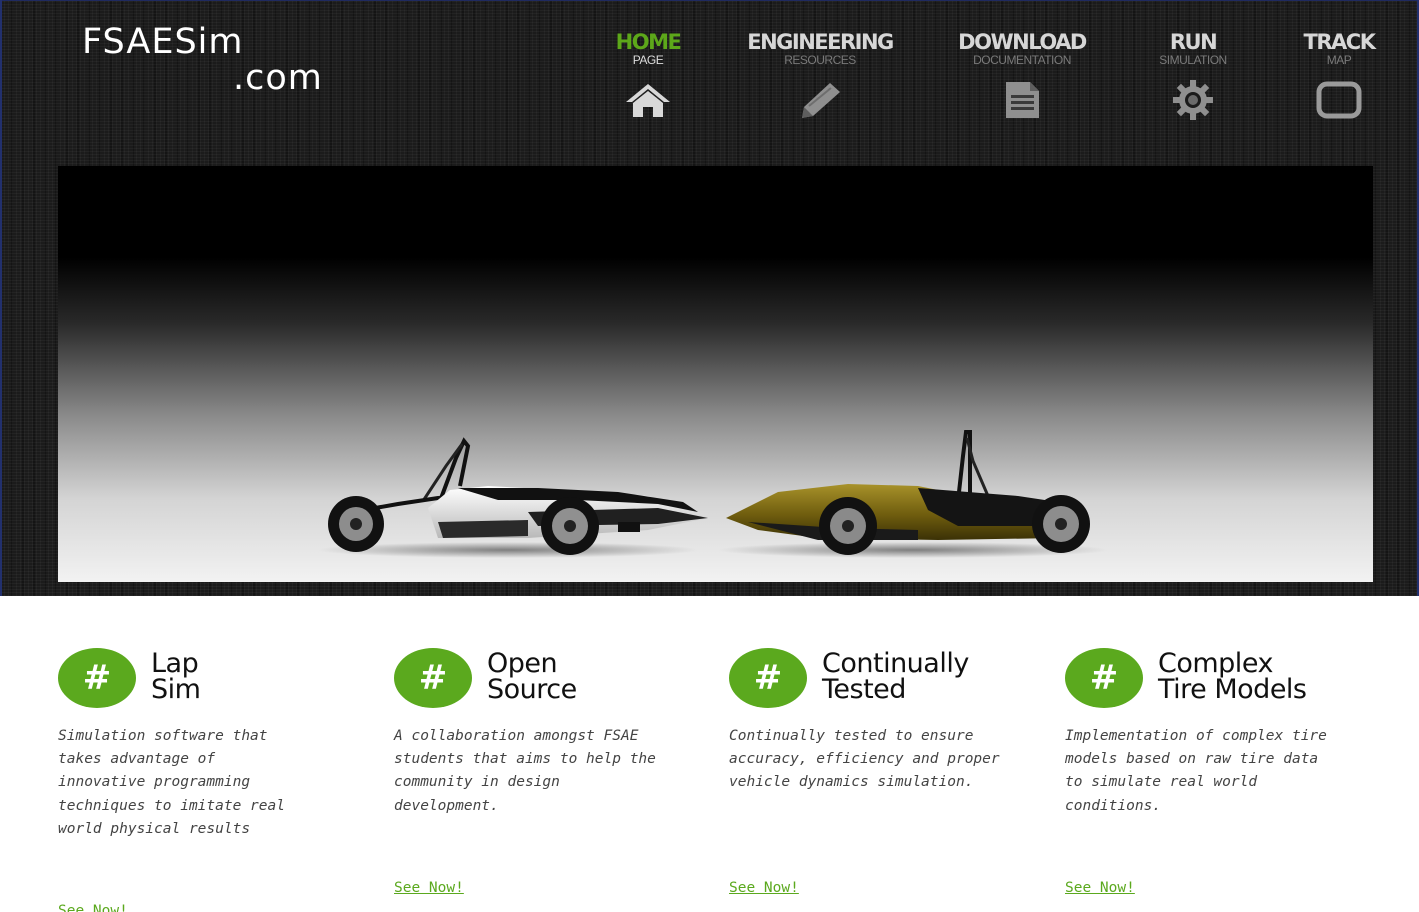 The image size is (1419, 912). I want to click on nav-engineering-subtitle: RESOURCES, so click(820, 60).